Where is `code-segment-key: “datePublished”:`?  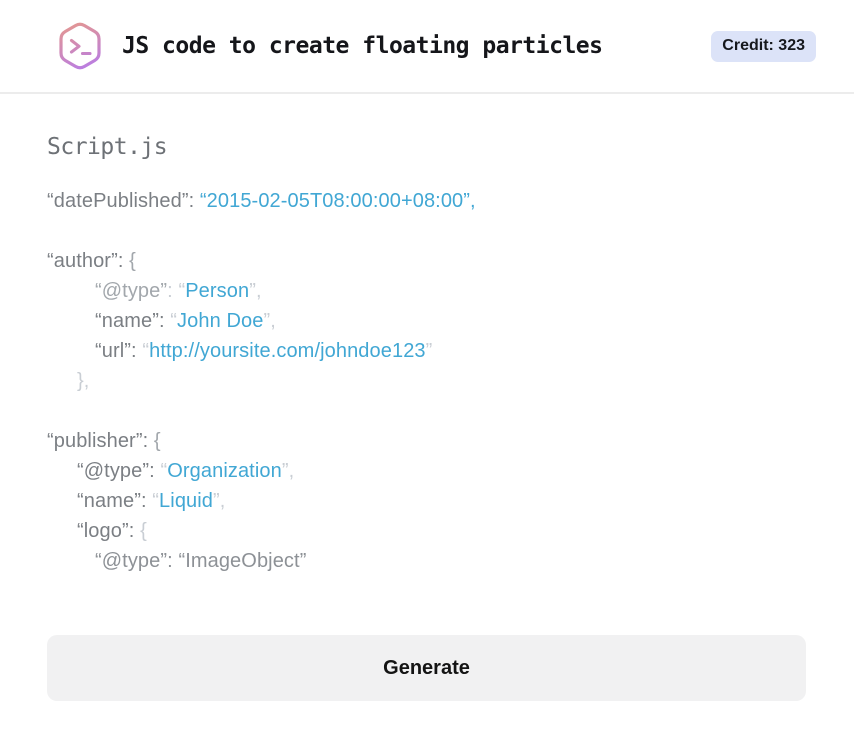
code-segment-key: “datePublished”: is located at coordinates (123, 201).